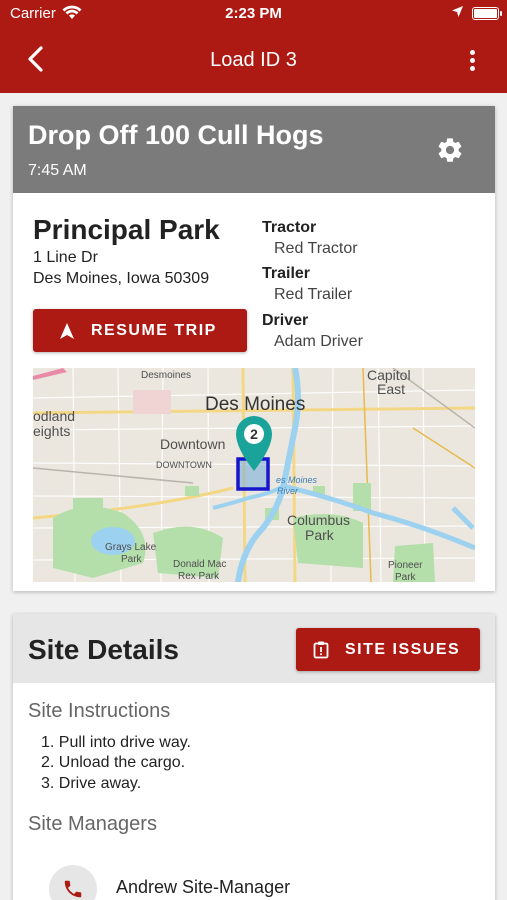 The height and width of the screenshot is (900, 507). What do you see at coordinates (121, 278) in the screenshot?
I see `address-line-2: Des Moines, Iowa 50309` at bounding box center [121, 278].